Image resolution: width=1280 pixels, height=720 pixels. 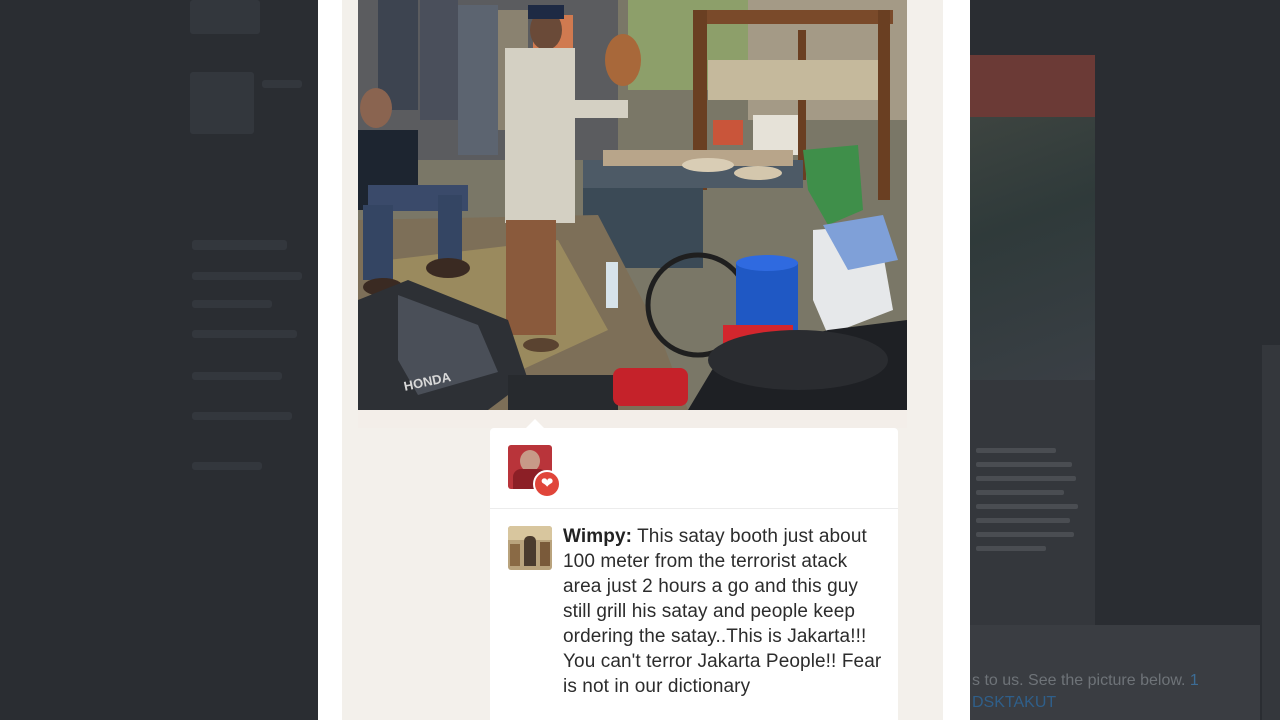 I want to click on commenter-avatar, so click(x=530, y=548).